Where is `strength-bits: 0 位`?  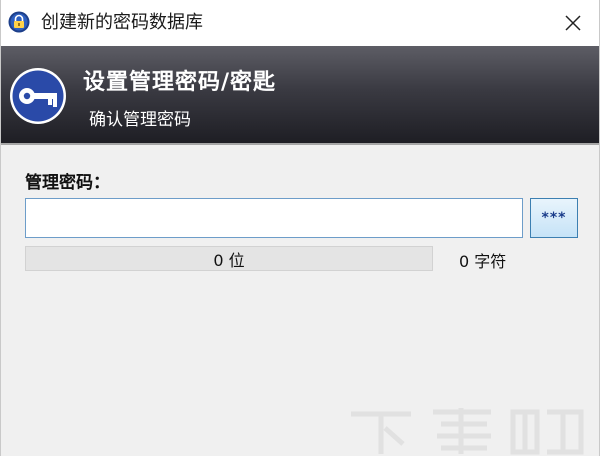
strength-bits: 0 位 is located at coordinates (229, 260).